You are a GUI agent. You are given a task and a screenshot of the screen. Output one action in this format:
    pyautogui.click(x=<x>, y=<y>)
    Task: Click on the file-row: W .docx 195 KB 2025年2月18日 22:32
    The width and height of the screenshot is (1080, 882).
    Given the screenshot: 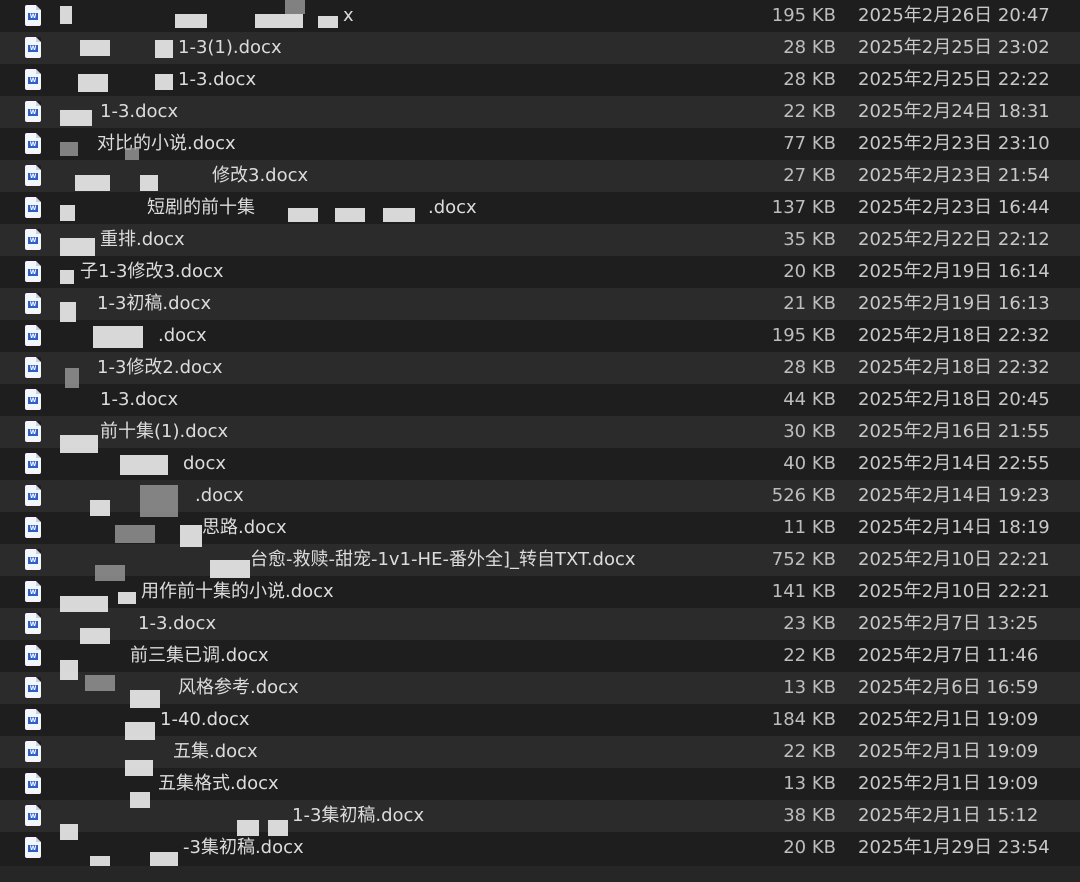 What is the action you would take?
    pyautogui.click(x=540, y=336)
    